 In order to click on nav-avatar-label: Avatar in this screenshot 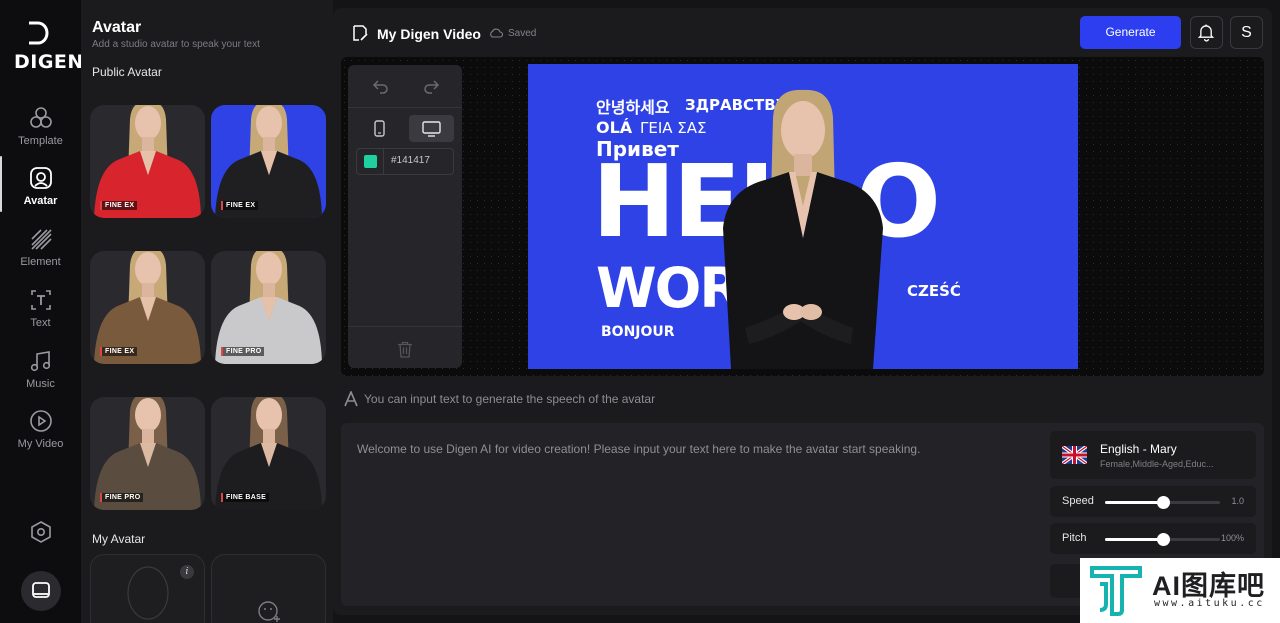, I will do `click(40, 201)`.